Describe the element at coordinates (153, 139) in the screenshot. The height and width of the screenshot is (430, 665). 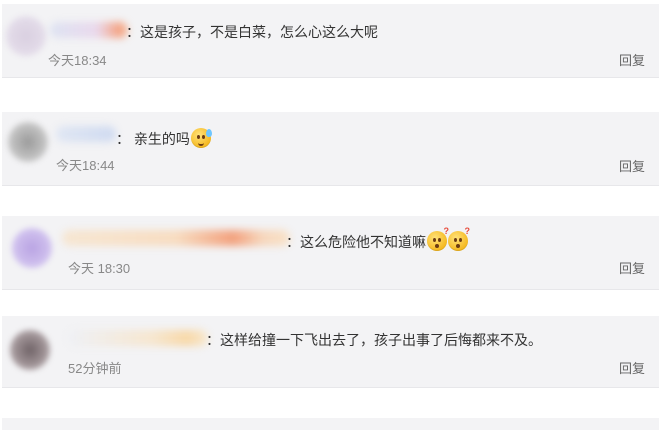
I see `comment-text-content: ： 亲生的吗` at that location.